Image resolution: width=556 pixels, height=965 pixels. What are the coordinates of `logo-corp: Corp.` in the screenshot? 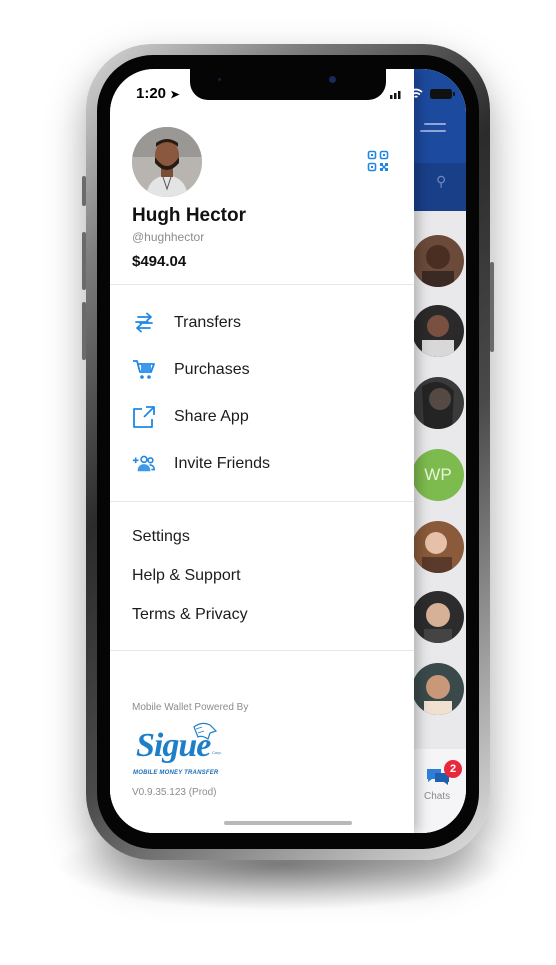 It's located at (217, 752).